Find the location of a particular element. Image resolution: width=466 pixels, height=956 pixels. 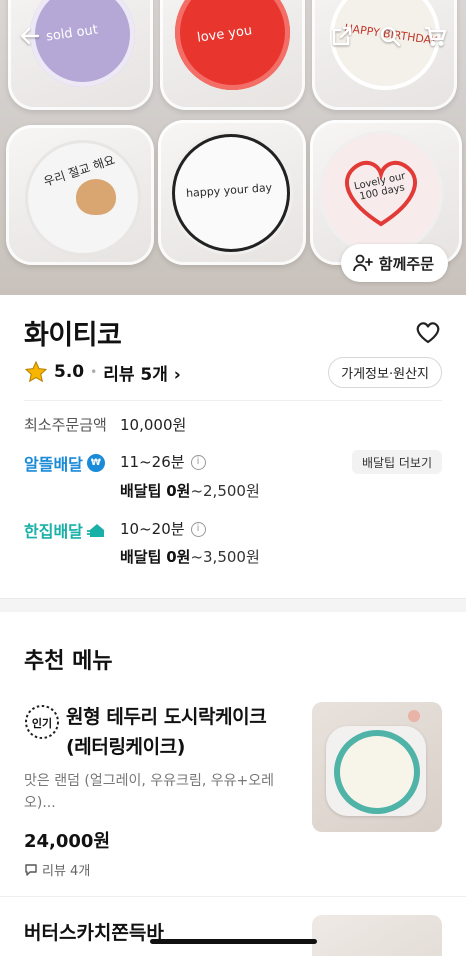

popular-badge: 인기 is located at coordinates (42, 722).